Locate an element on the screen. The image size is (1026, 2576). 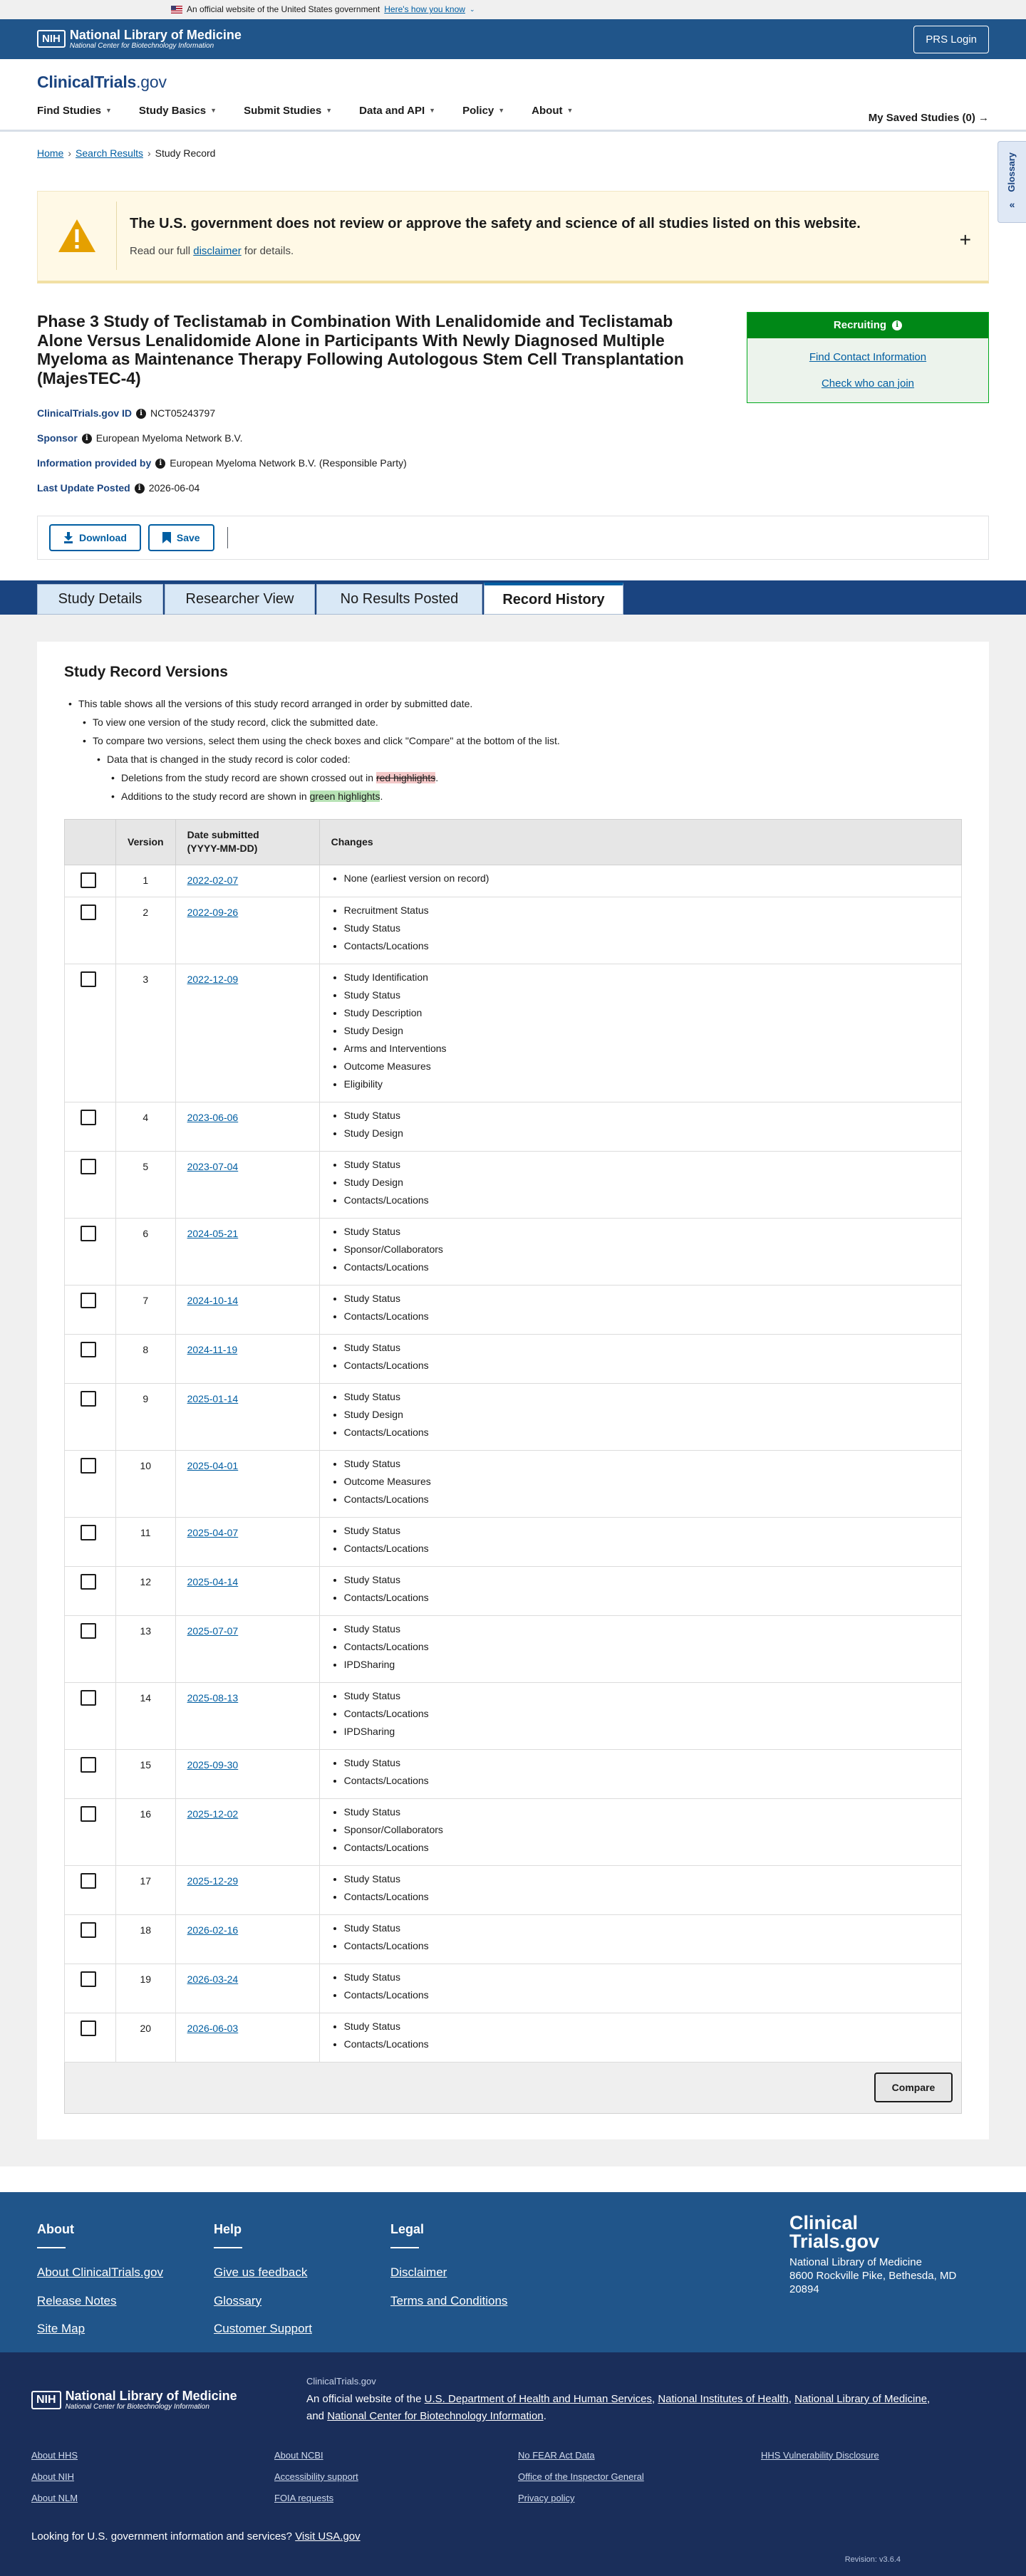
version-date-link: 2025-01-14 is located at coordinates (213, 1398).